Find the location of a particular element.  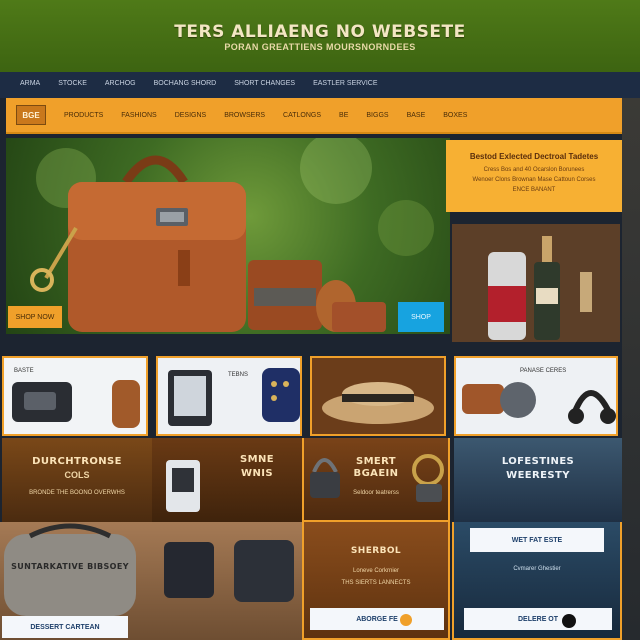

promo-subtitle: WNIS is located at coordinates (257, 473).